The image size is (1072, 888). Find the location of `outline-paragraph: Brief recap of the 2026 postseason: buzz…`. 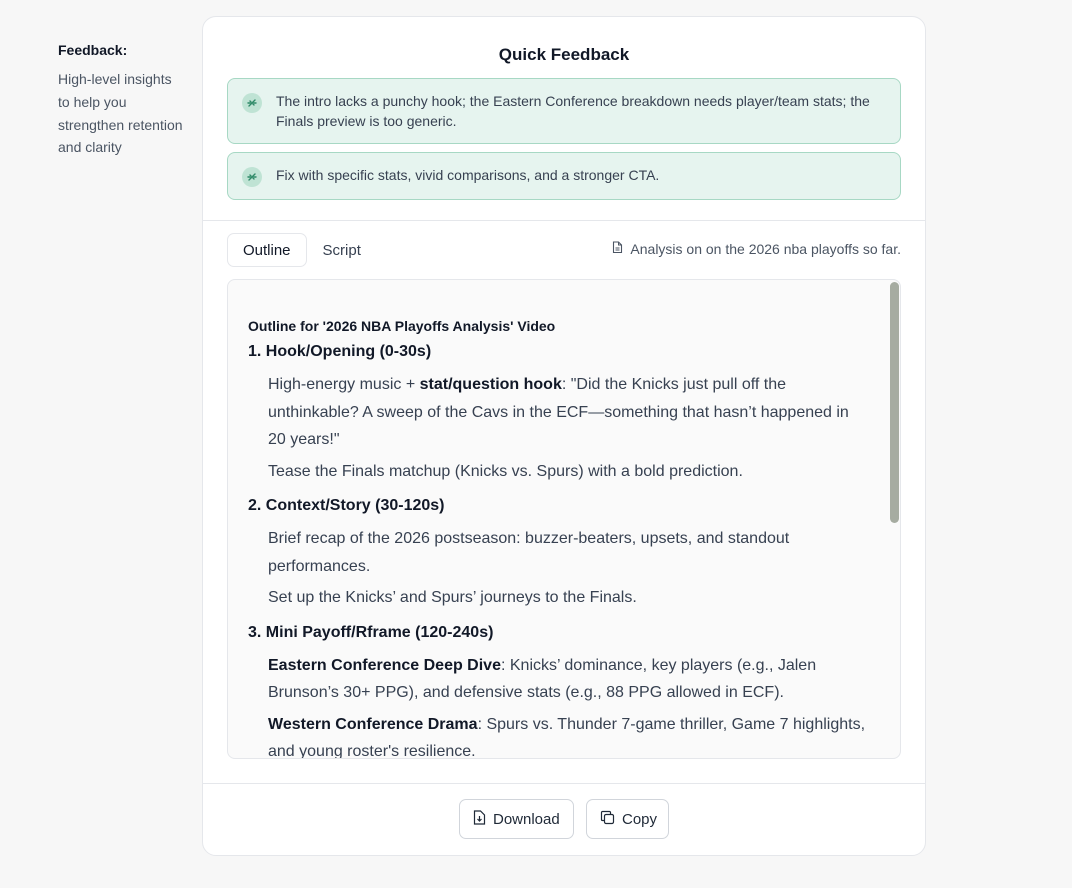

outline-paragraph: Brief recap of the 2026 postseason: buzz… is located at coordinates (529, 552).